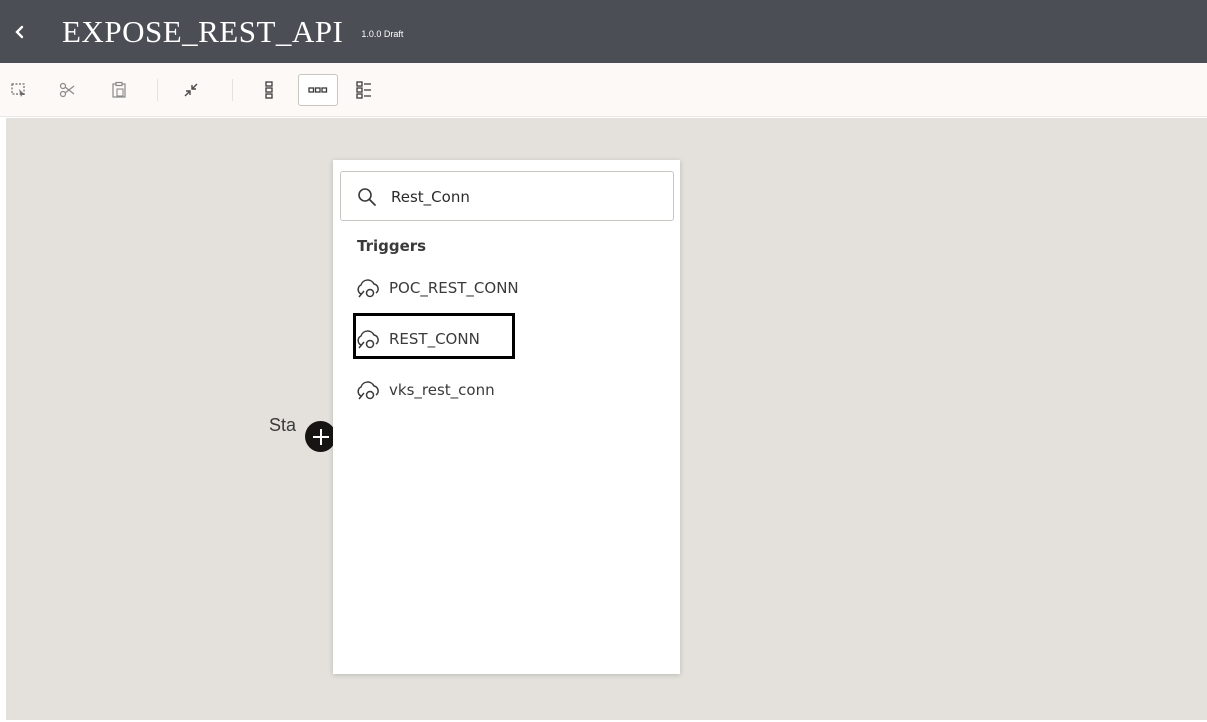  Describe the element at coordinates (505, 390) in the screenshot. I see `trigger-item-vks-rest-conn: vks_rest_conn` at that location.